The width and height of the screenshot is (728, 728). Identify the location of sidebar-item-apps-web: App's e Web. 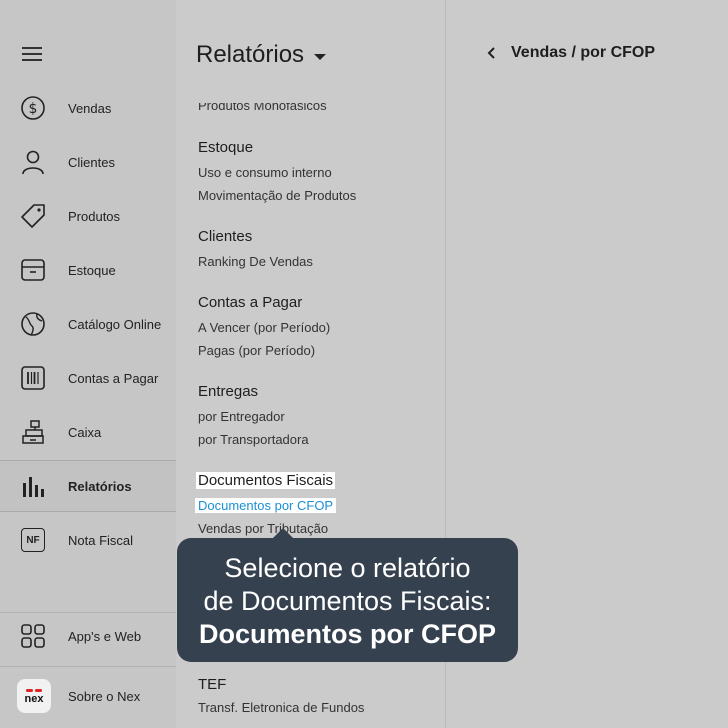
(88, 636).